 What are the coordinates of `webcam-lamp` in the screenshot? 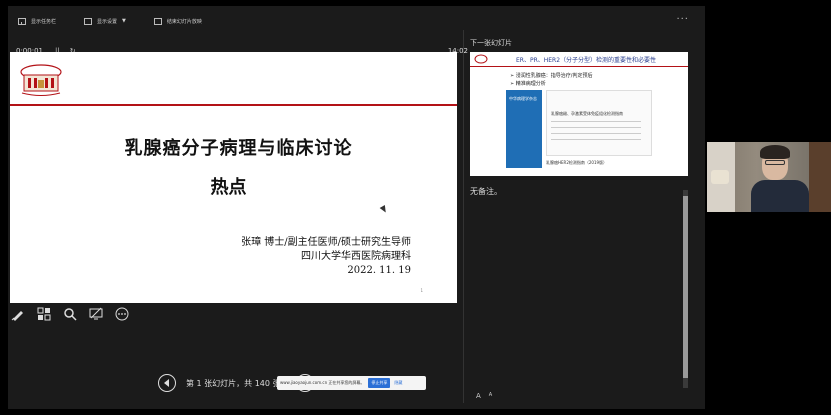 It's located at (720, 177).